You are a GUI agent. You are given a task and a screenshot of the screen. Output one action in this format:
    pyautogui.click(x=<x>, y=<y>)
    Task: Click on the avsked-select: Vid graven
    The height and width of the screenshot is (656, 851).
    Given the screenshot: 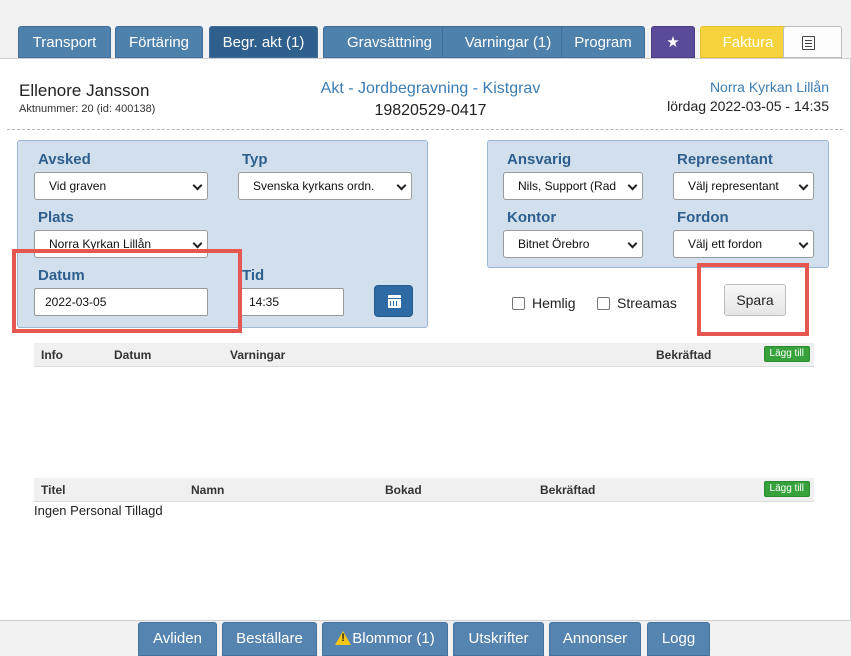 What is the action you would take?
    pyautogui.click(x=121, y=186)
    